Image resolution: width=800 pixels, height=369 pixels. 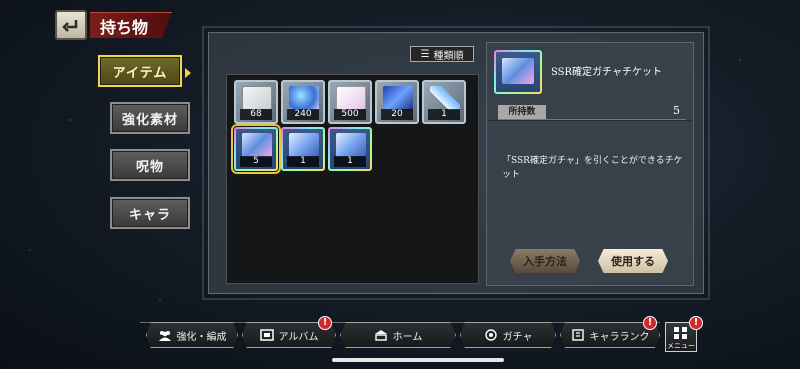 What do you see at coordinates (592, 112) in the screenshot?
I see `owned-count-row: 所持数 5` at bounding box center [592, 112].